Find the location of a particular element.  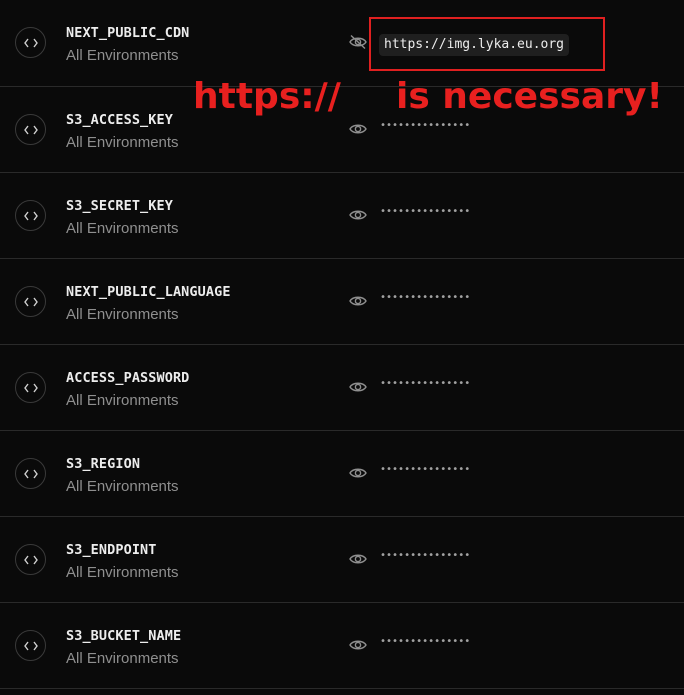

annotation-text-necessary: is necessary! is located at coordinates (529, 96).